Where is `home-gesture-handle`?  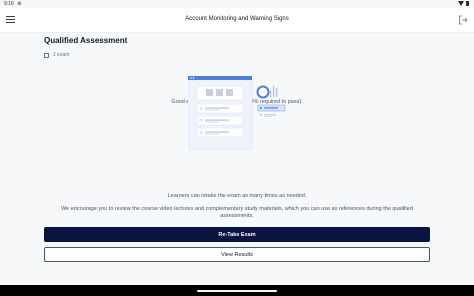
home-gesture-handle is located at coordinates (237, 291).